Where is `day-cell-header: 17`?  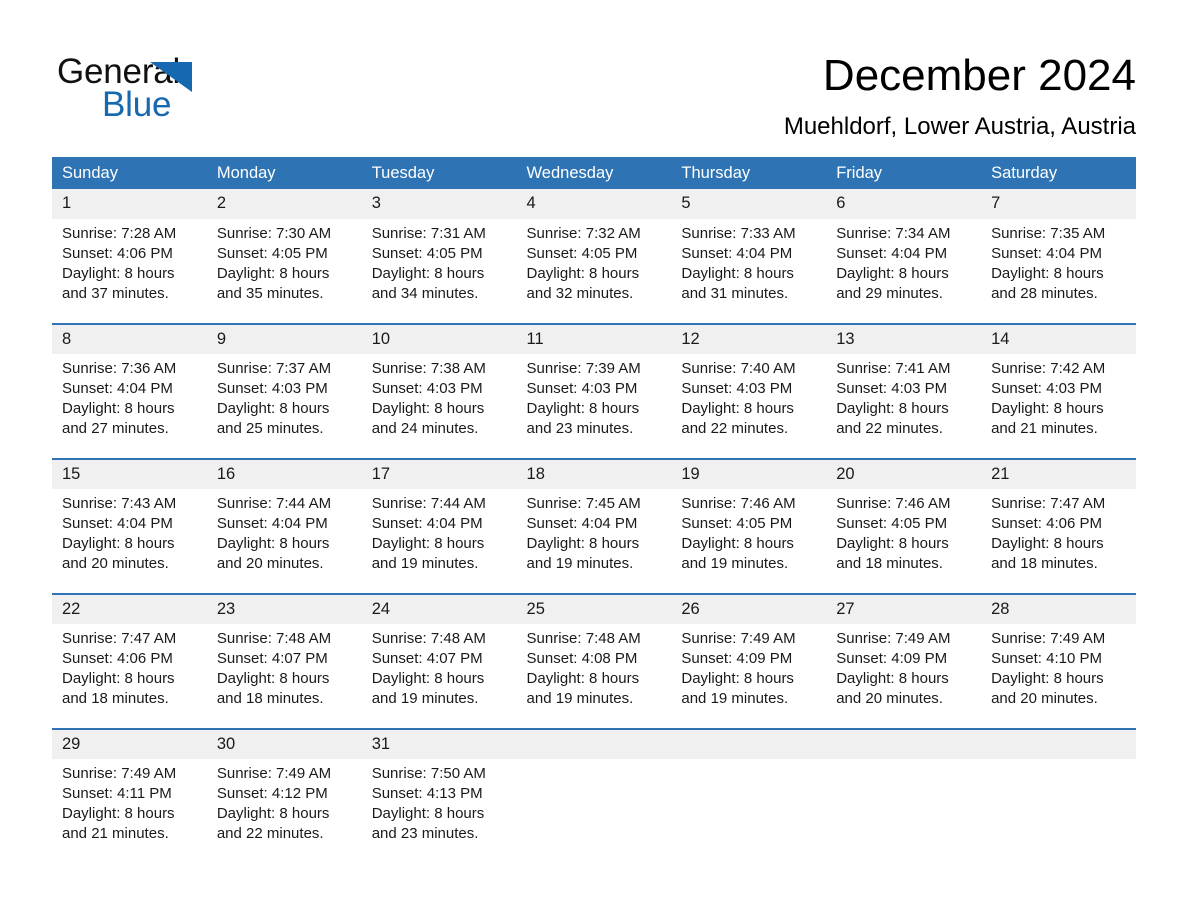
day-cell-header: 17 is located at coordinates (439, 473).